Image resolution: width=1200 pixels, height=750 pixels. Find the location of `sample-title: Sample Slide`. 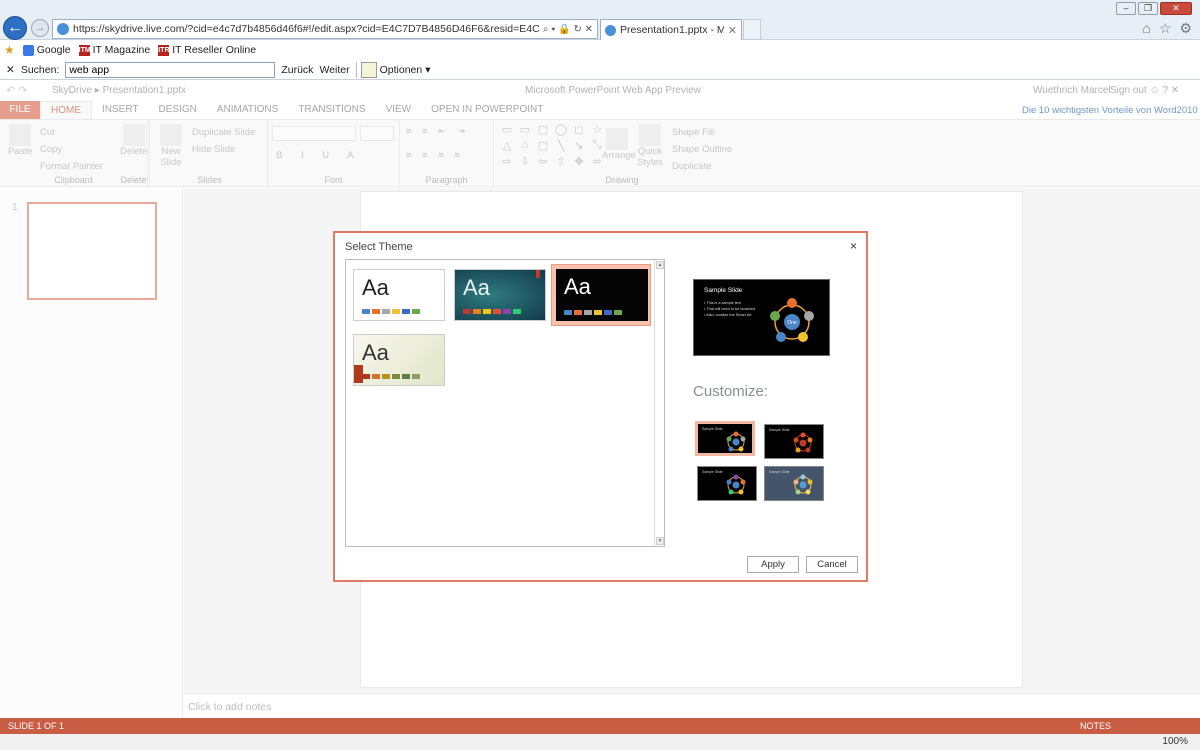

sample-title: Sample Slide is located at coordinates (723, 290).